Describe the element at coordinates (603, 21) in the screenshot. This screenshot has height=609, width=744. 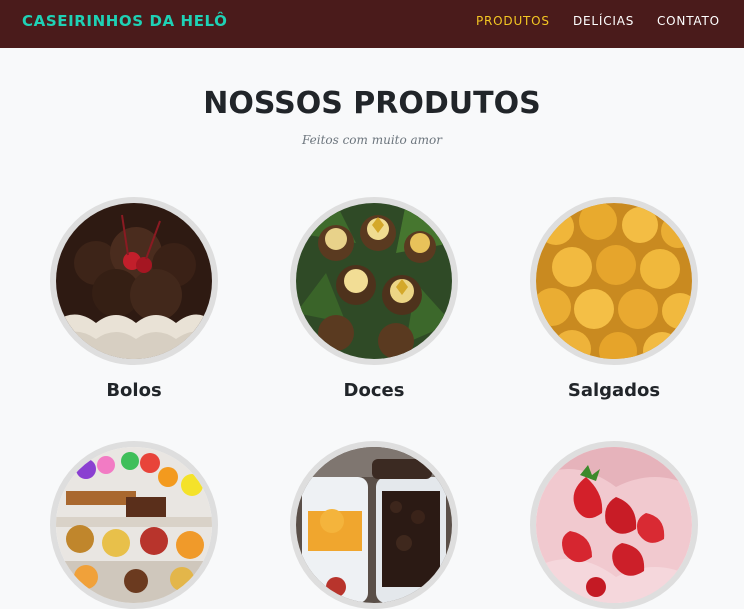
I see `nav-link-delicias: DELÍCIAS` at that location.